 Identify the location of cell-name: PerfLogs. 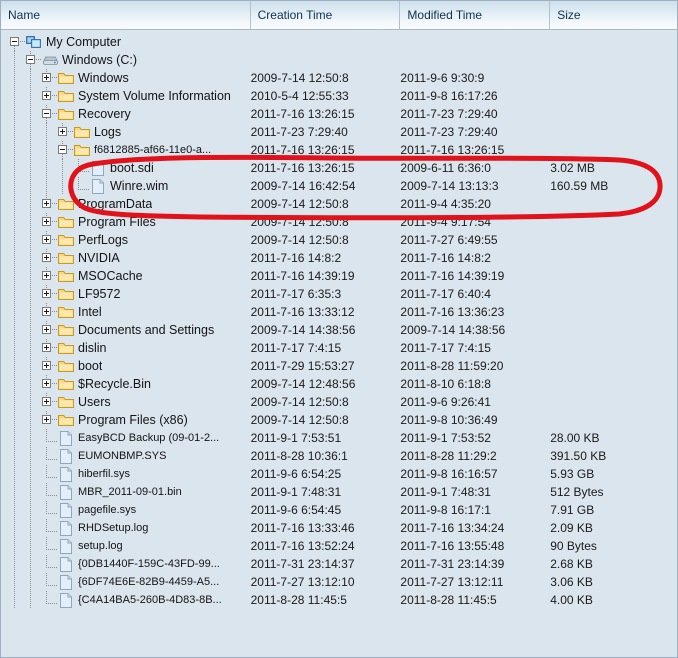
(126, 240).